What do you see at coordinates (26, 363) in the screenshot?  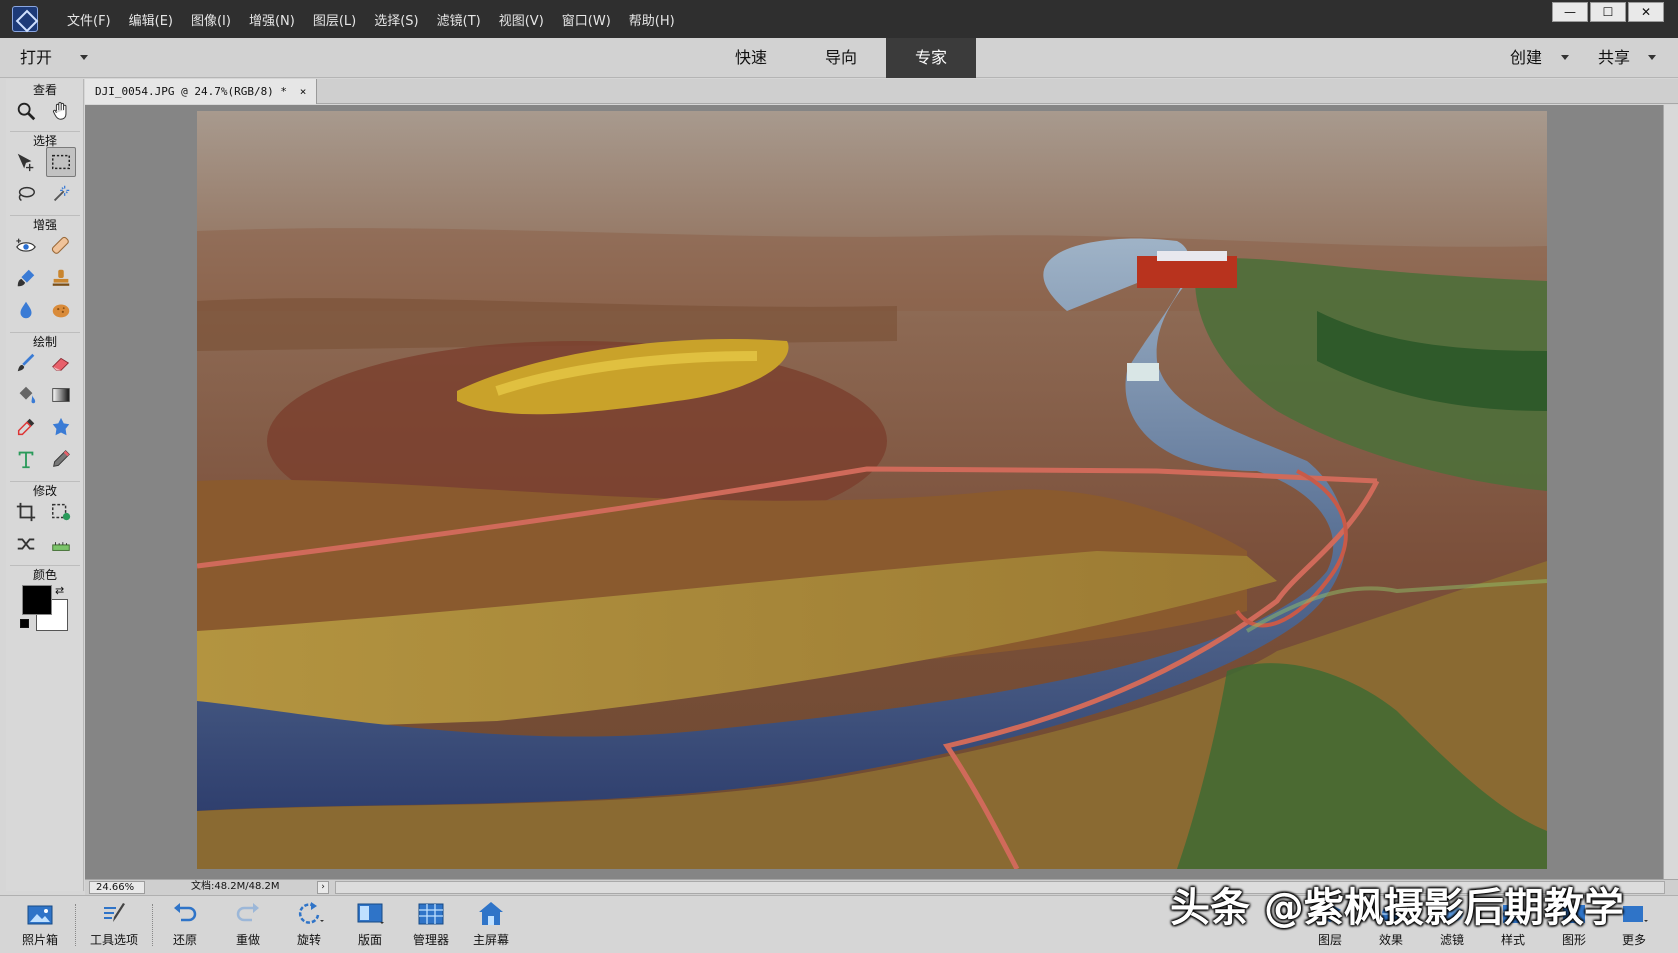 I see `brush-tool` at bounding box center [26, 363].